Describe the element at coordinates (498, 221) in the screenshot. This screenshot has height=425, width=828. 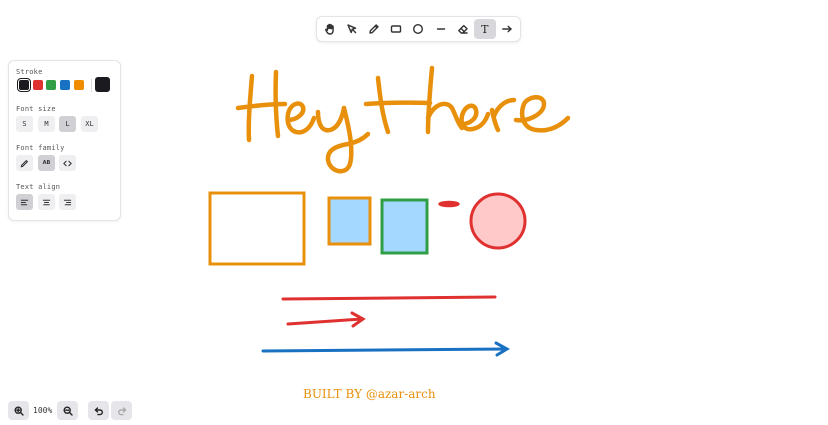
I see `red-circle` at that location.